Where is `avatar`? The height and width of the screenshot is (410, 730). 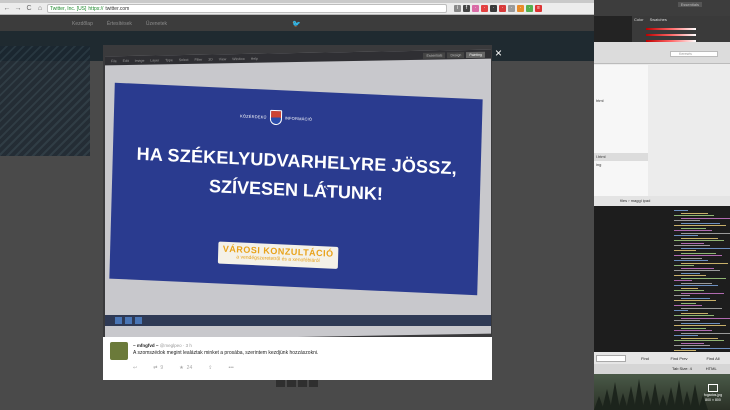 avatar is located at coordinates (119, 351).